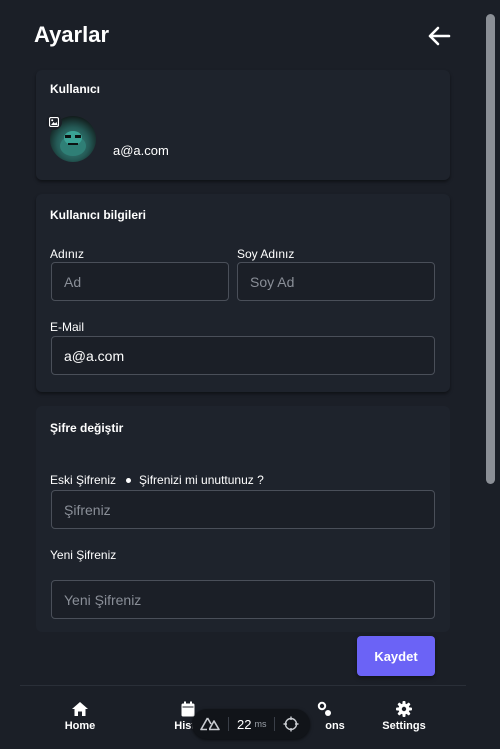 This screenshot has width=500, height=749. I want to click on first-name-input, so click(140, 281).